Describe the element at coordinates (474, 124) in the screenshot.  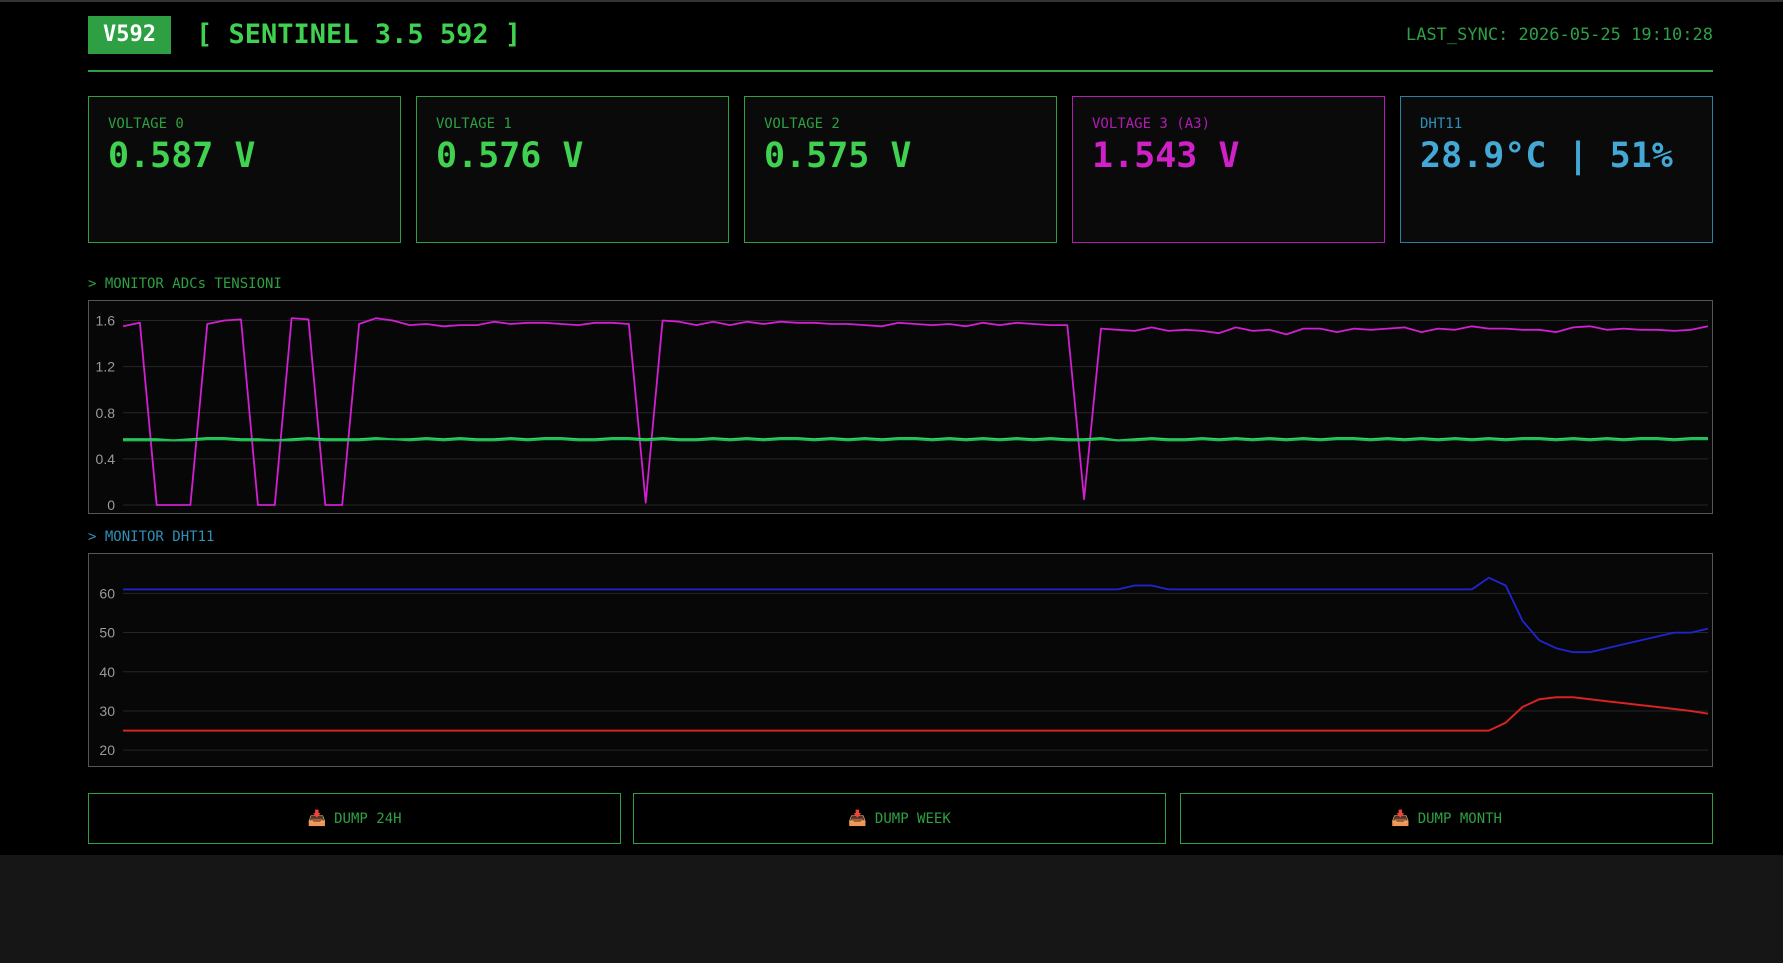
I see `card-label: VOLTAGE 1` at that location.